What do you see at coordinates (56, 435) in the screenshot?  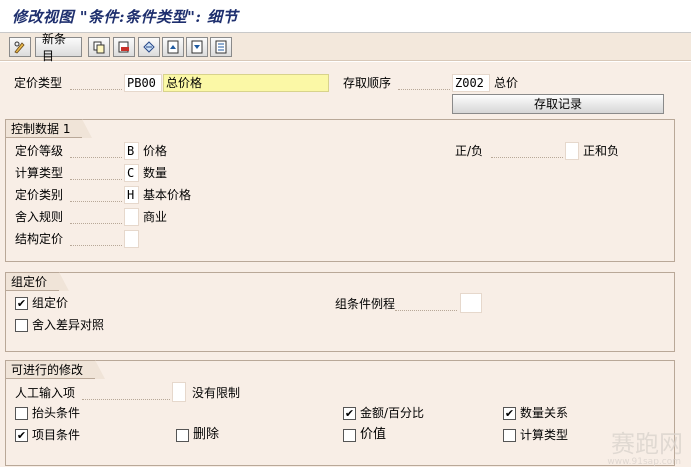 I see `item-condition-label: 项目条件` at bounding box center [56, 435].